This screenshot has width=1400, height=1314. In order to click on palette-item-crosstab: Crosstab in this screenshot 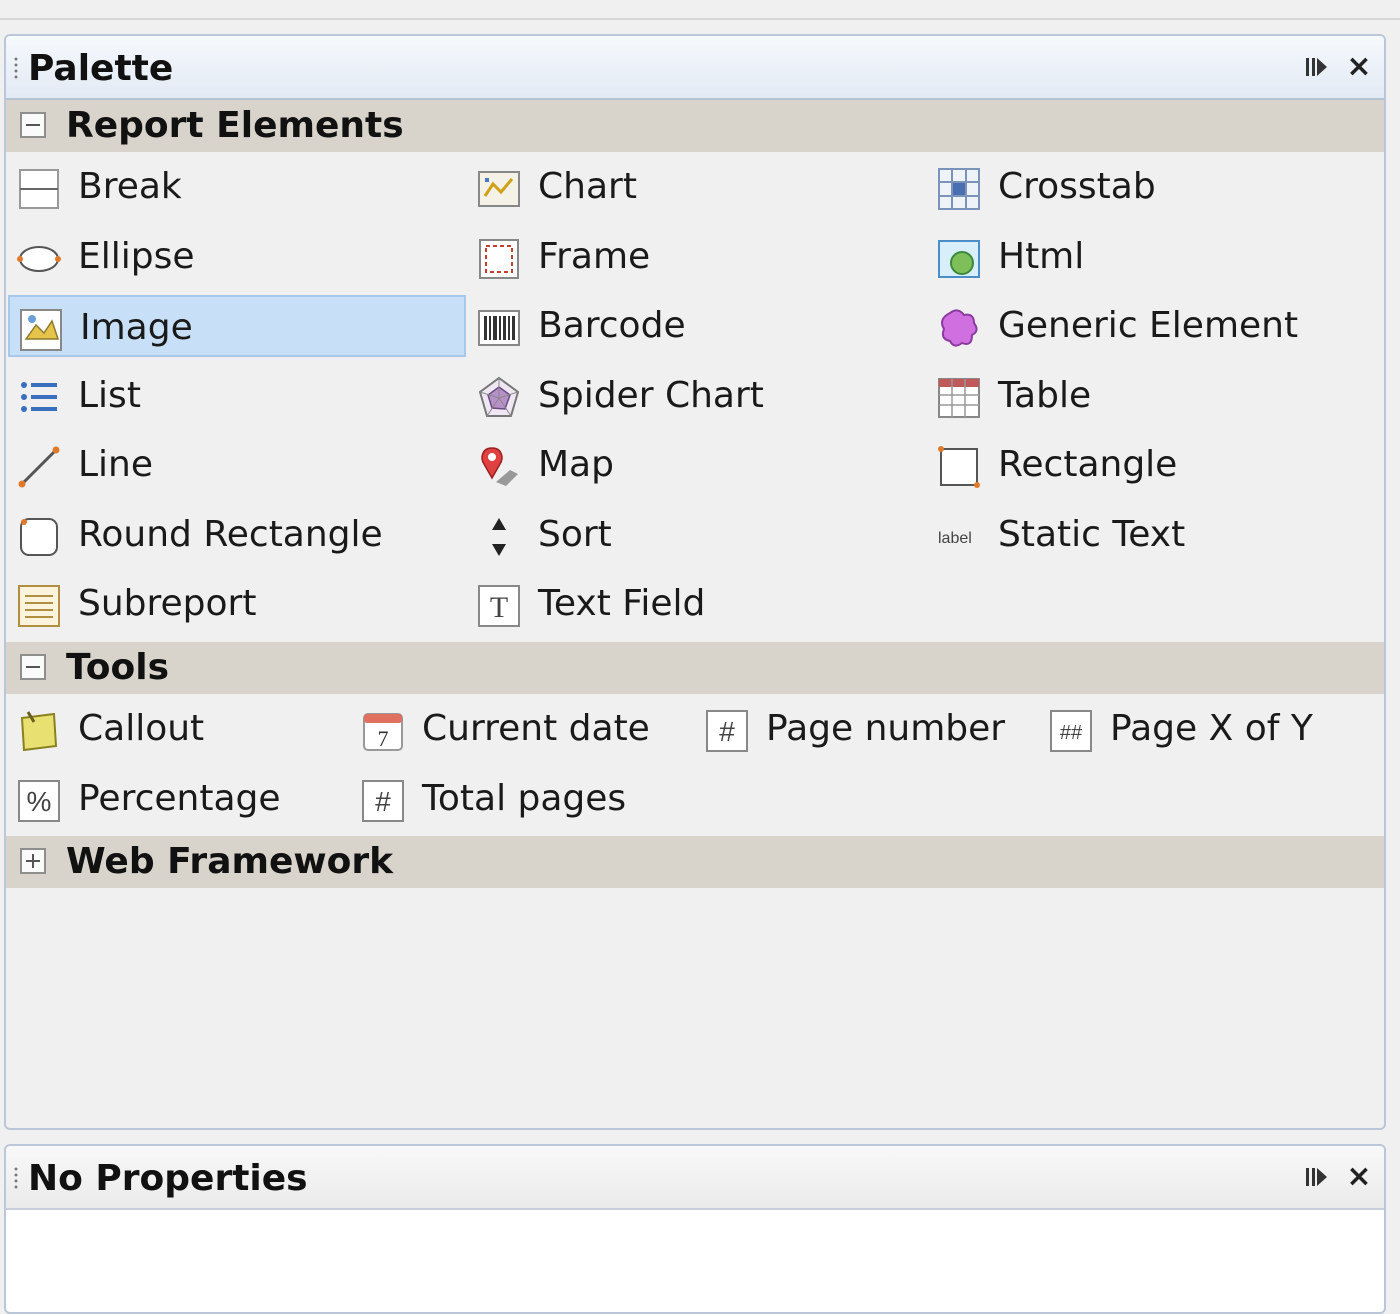, I will do `click(1156, 187)`.